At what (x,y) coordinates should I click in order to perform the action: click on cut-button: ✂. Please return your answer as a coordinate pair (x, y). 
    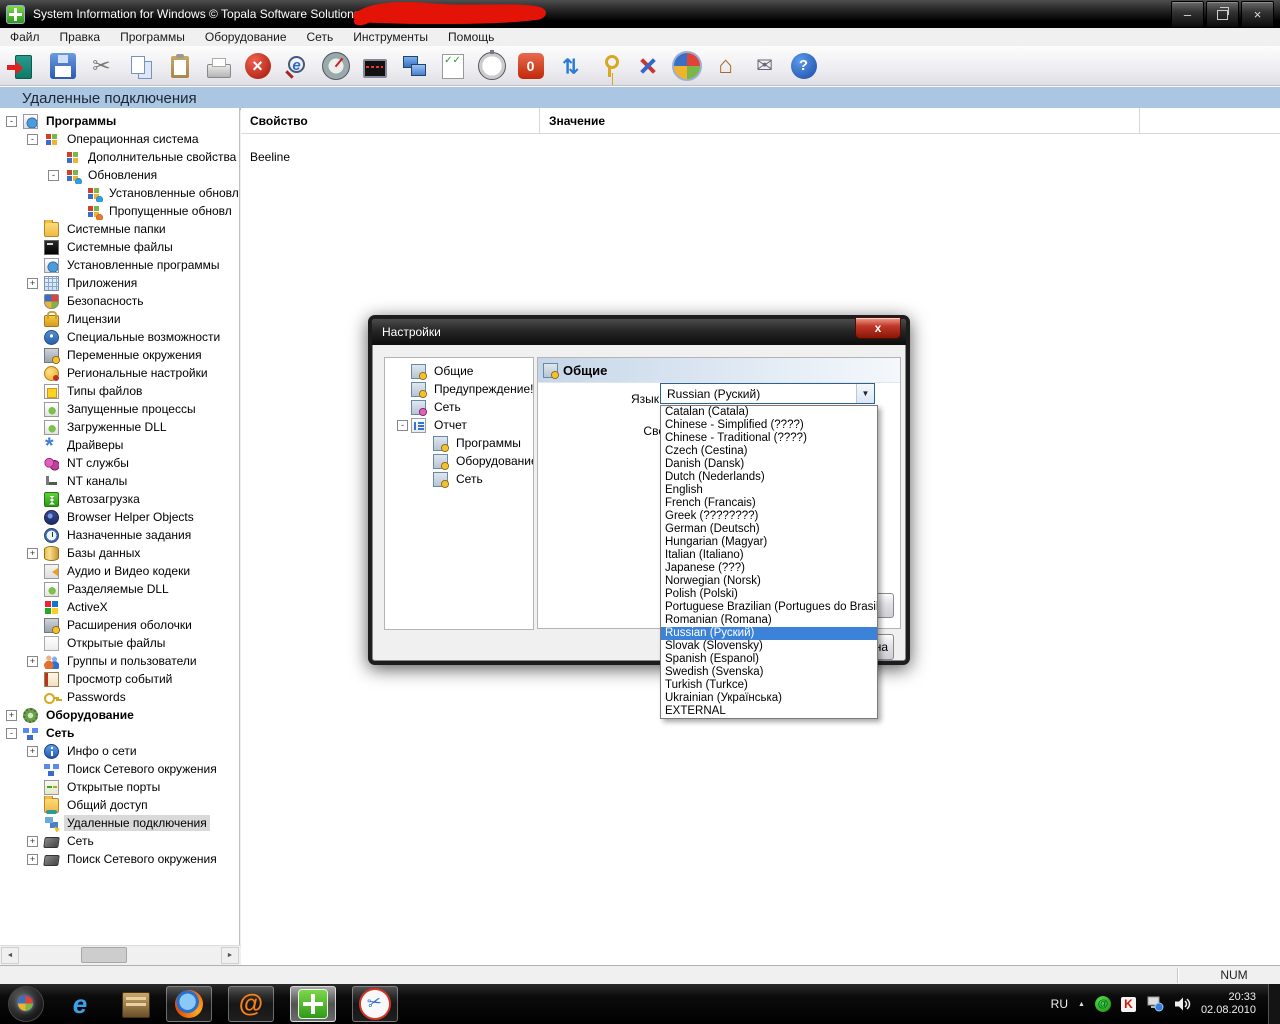
    Looking at the image, I should click on (101, 66).